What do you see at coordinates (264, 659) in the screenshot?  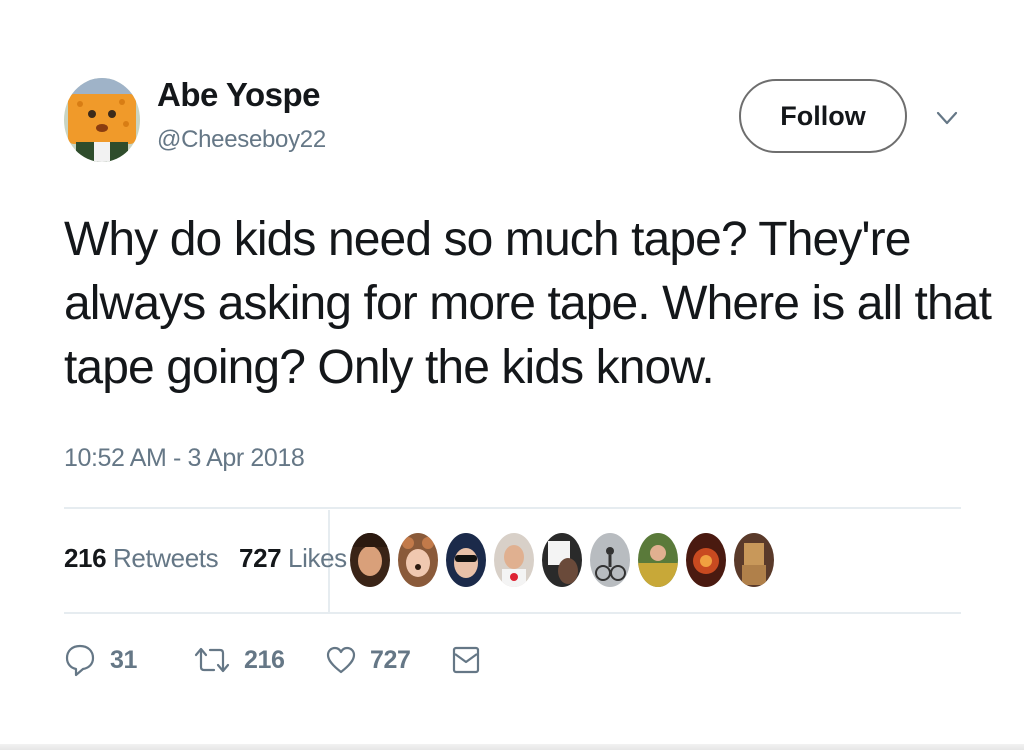 I see `retweet-count: 216` at bounding box center [264, 659].